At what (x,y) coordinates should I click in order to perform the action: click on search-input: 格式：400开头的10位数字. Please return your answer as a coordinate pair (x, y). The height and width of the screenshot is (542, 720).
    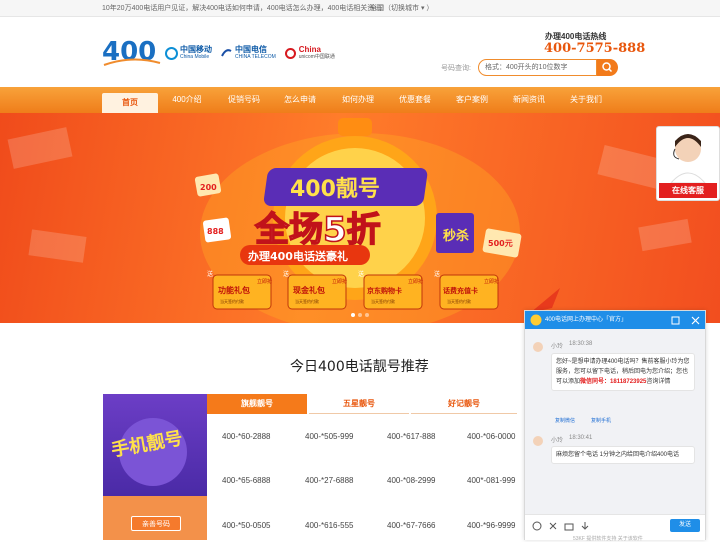
    Looking at the image, I should click on (537, 67).